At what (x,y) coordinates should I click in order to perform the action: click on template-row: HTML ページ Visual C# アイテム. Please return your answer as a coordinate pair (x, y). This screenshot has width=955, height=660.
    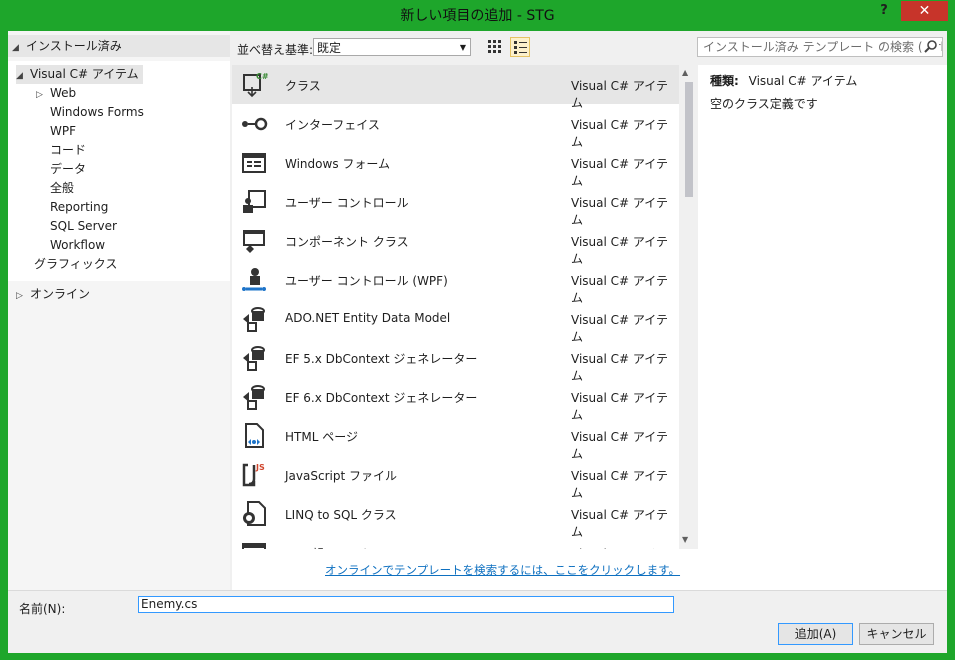
    Looking at the image, I should click on (455, 438).